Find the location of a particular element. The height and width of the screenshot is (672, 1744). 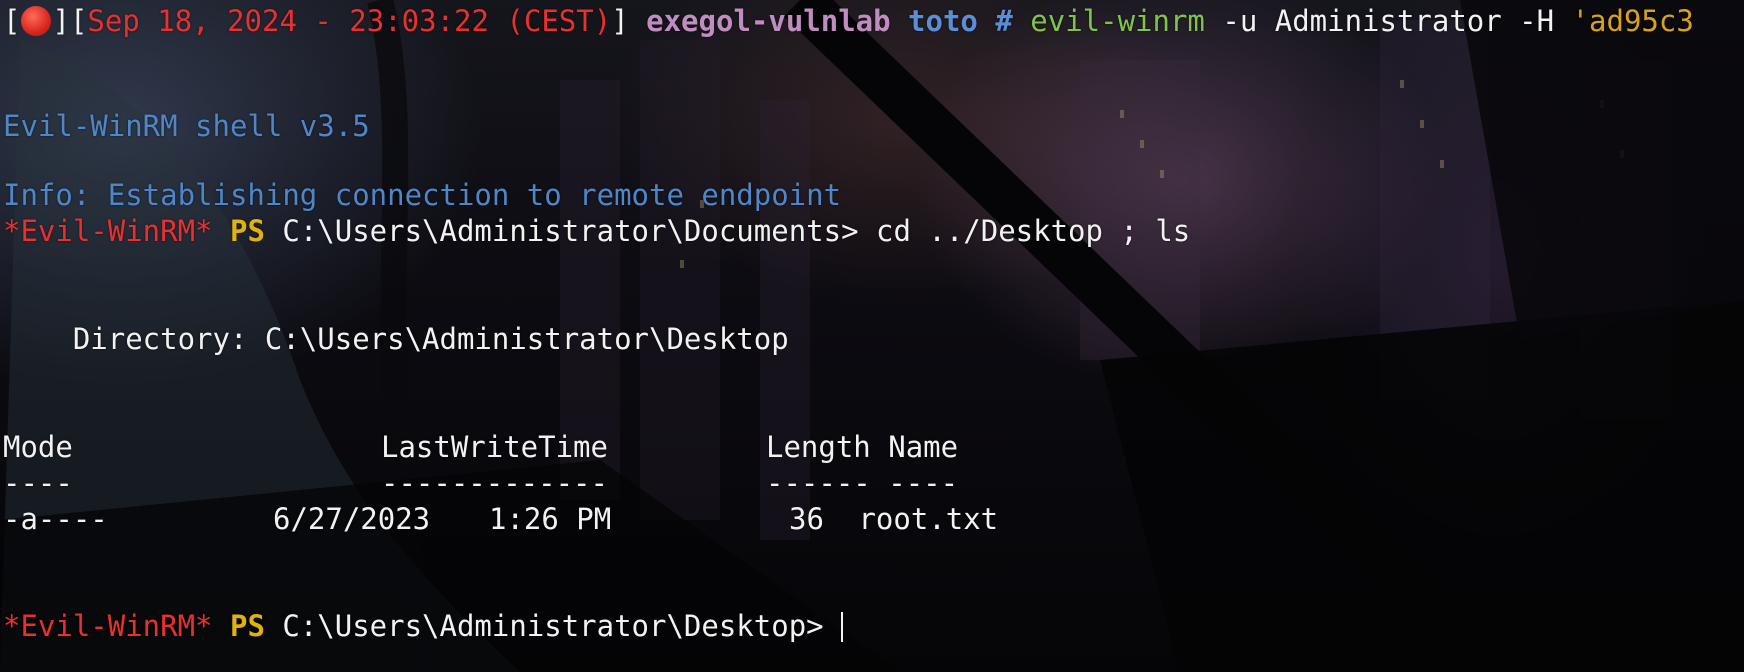

command-name: evil-winrm is located at coordinates (1117, 21).